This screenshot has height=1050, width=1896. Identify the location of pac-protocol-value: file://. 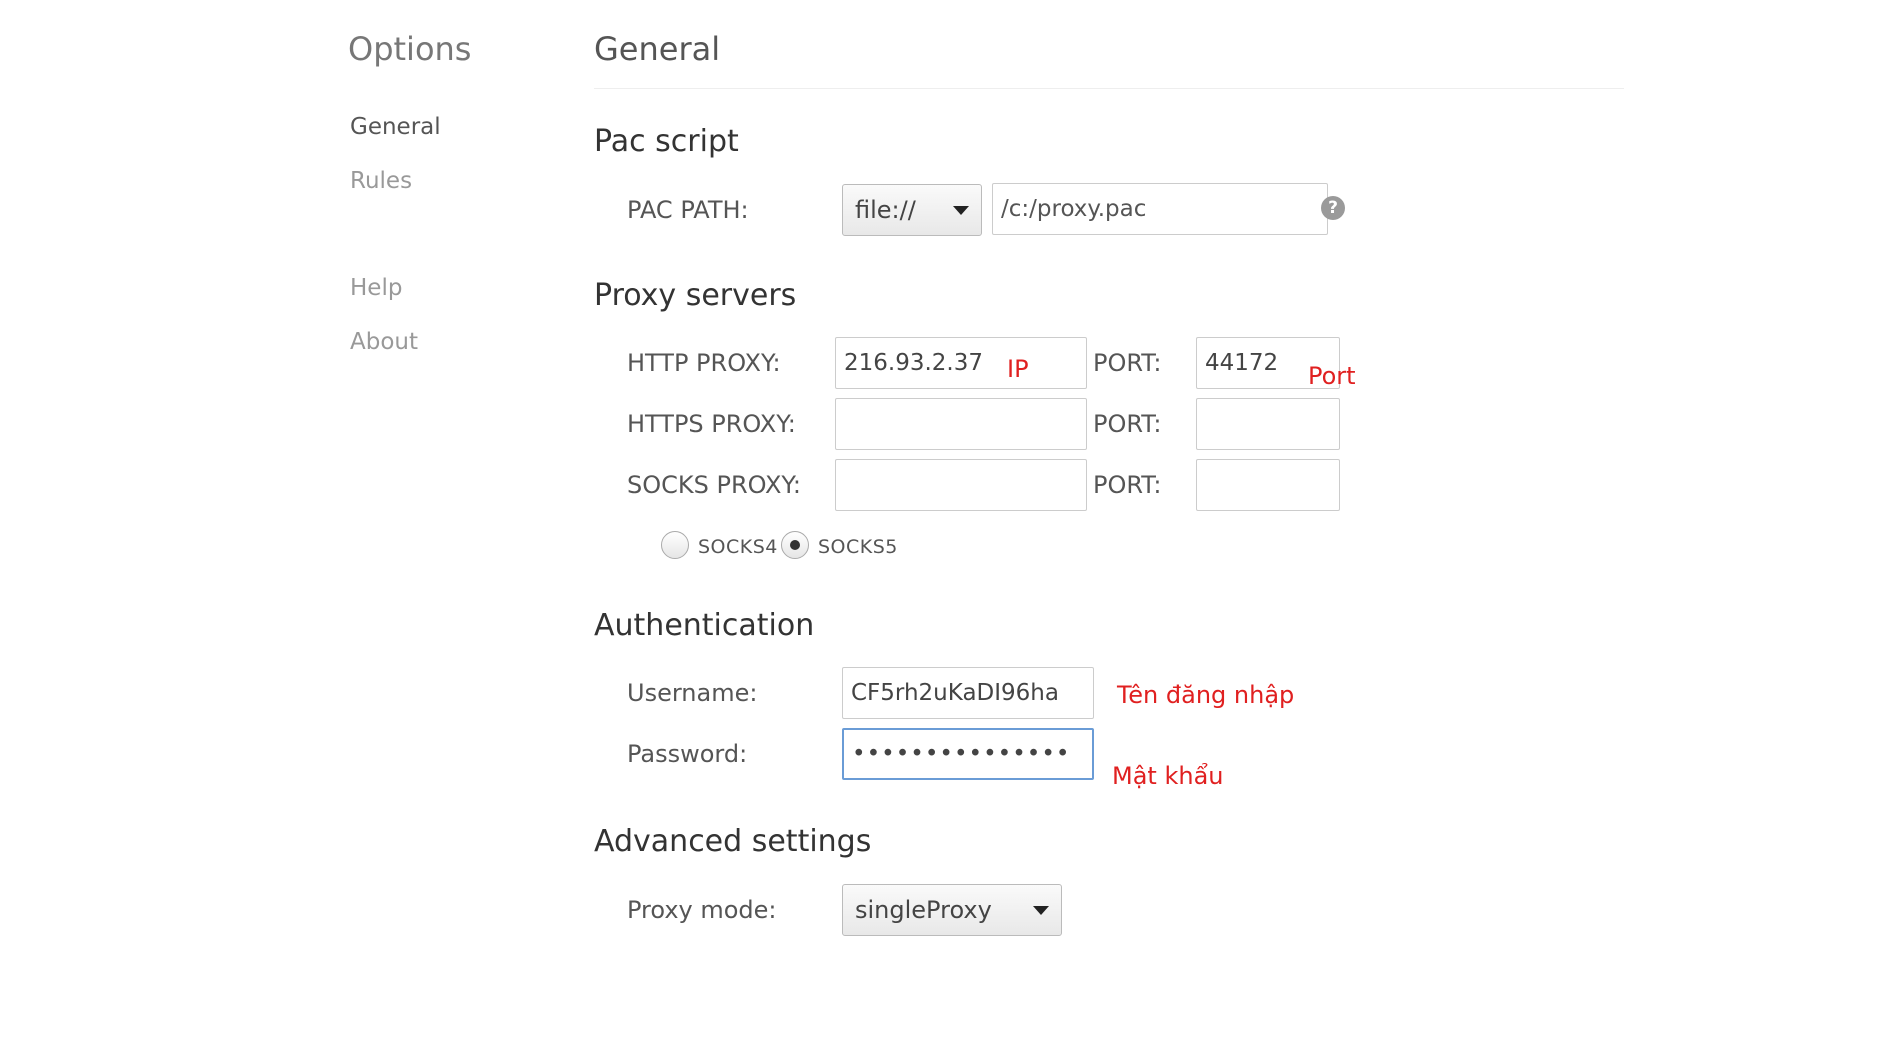
(885, 210).